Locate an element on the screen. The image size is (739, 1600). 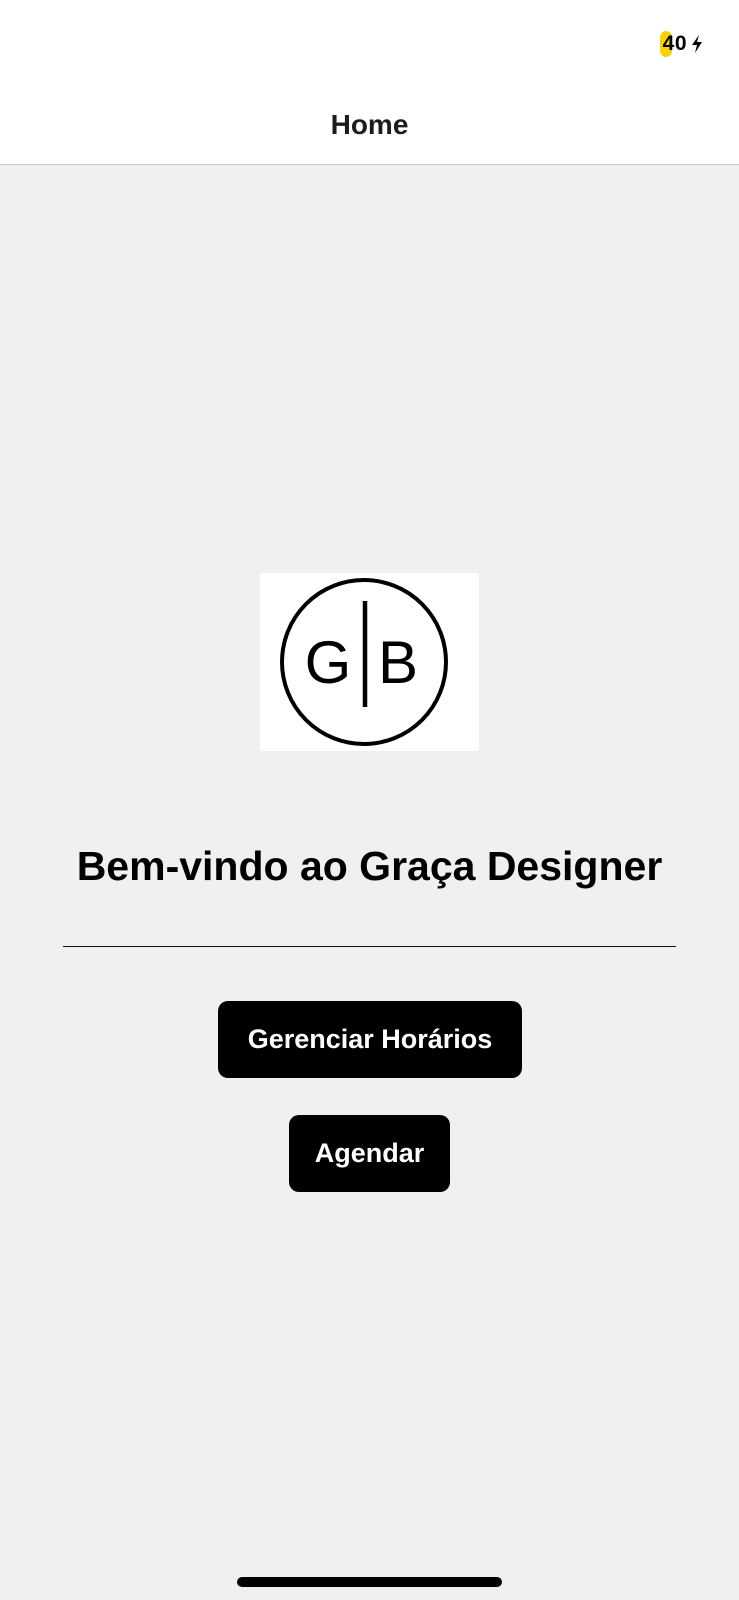
logo-letter-b: B is located at coordinates (398, 662).